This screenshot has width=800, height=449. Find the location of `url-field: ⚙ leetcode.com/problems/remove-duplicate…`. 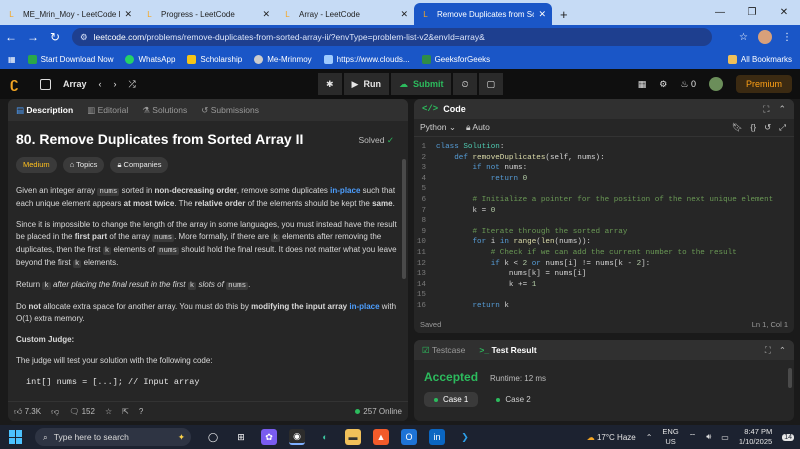

url-field: ⚙ leetcode.com/problems/remove-duplicate… is located at coordinates (392, 37).